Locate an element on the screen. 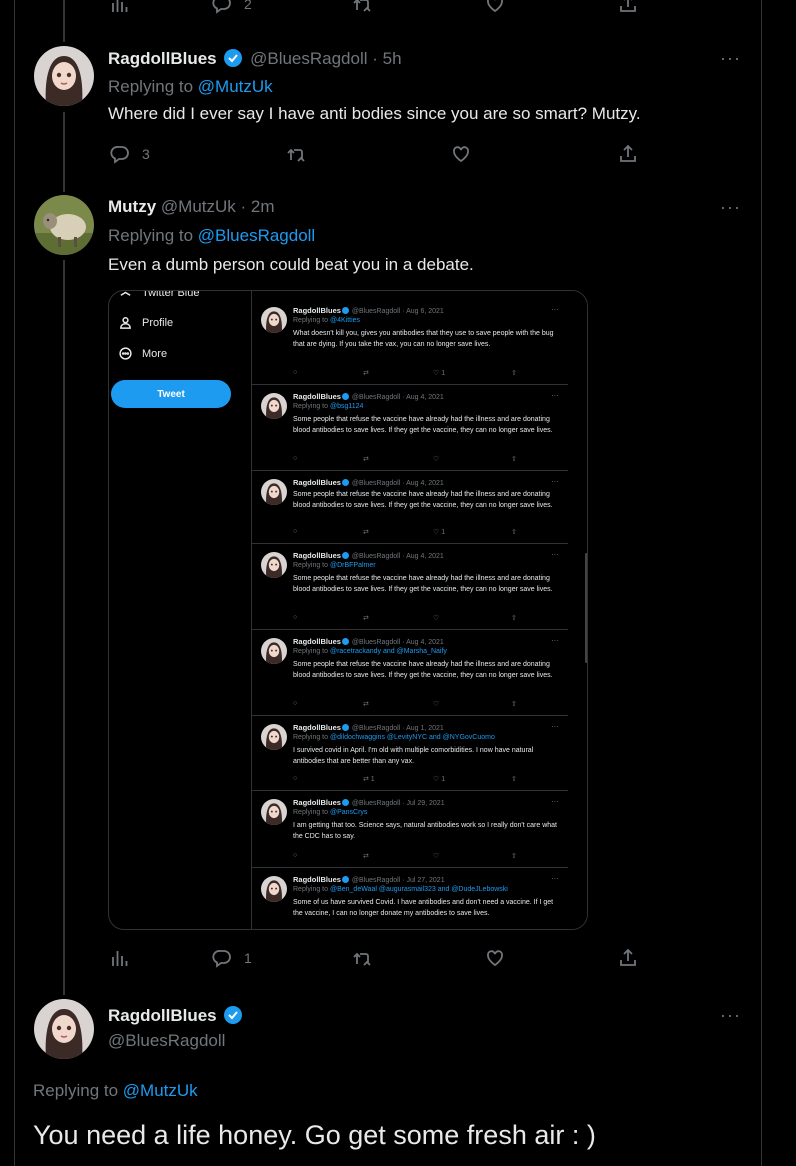 The image size is (796, 1166). reply-button: 1 is located at coordinates (232, 958).